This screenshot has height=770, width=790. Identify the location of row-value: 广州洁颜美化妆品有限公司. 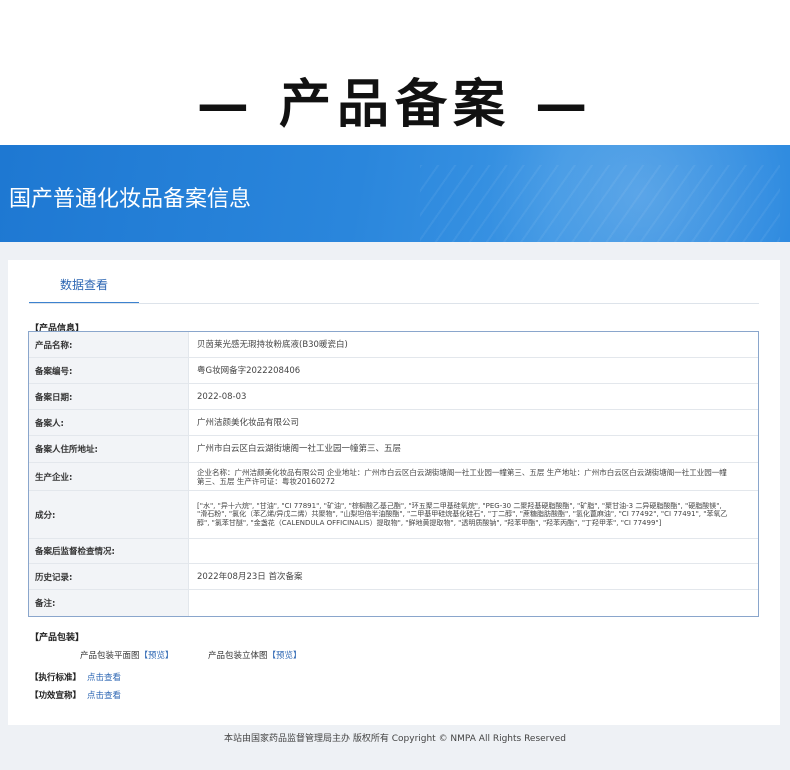
(248, 422).